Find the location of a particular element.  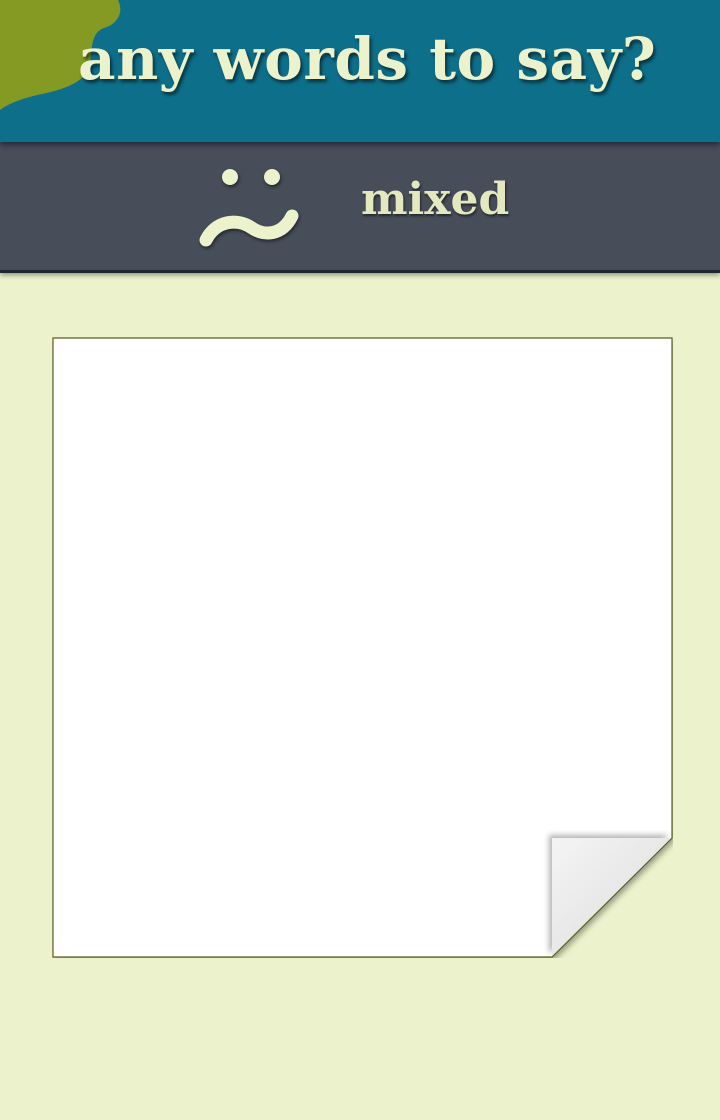

mixed-face-icon is located at coordinates (249, 208).